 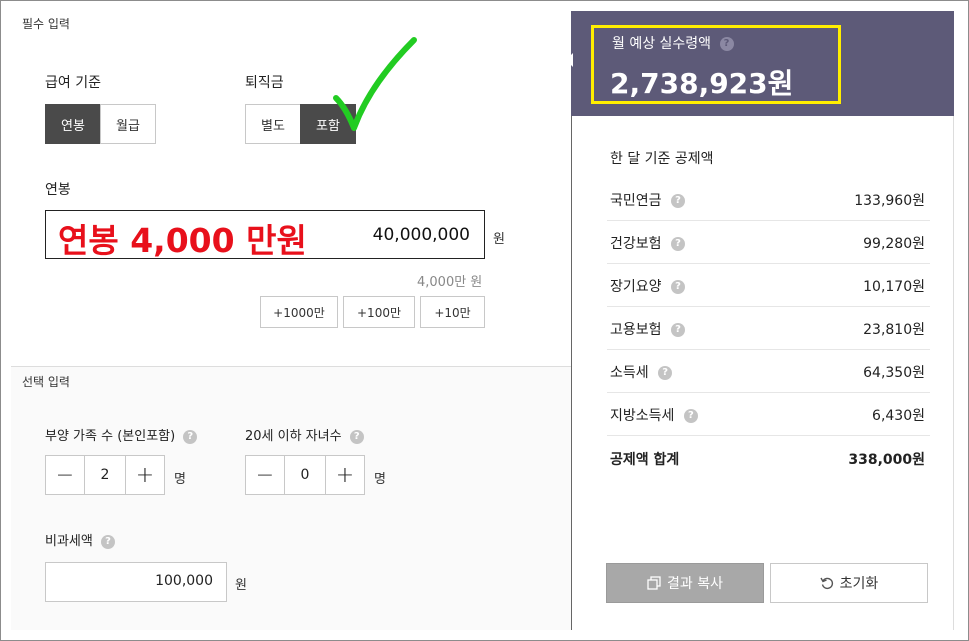 I want to click on result-label: 월 예상 실수령액 ?, so click(x=673, y=43).